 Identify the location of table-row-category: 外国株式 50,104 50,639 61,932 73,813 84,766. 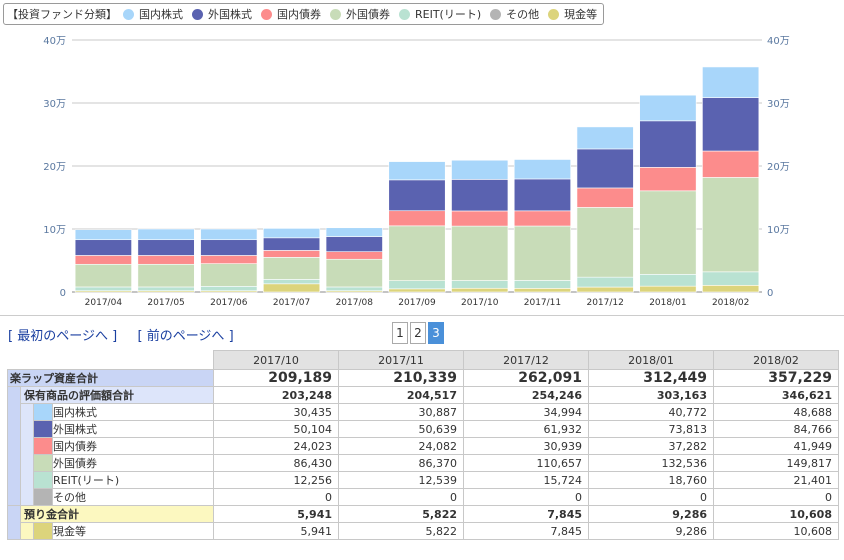
(423, 429).